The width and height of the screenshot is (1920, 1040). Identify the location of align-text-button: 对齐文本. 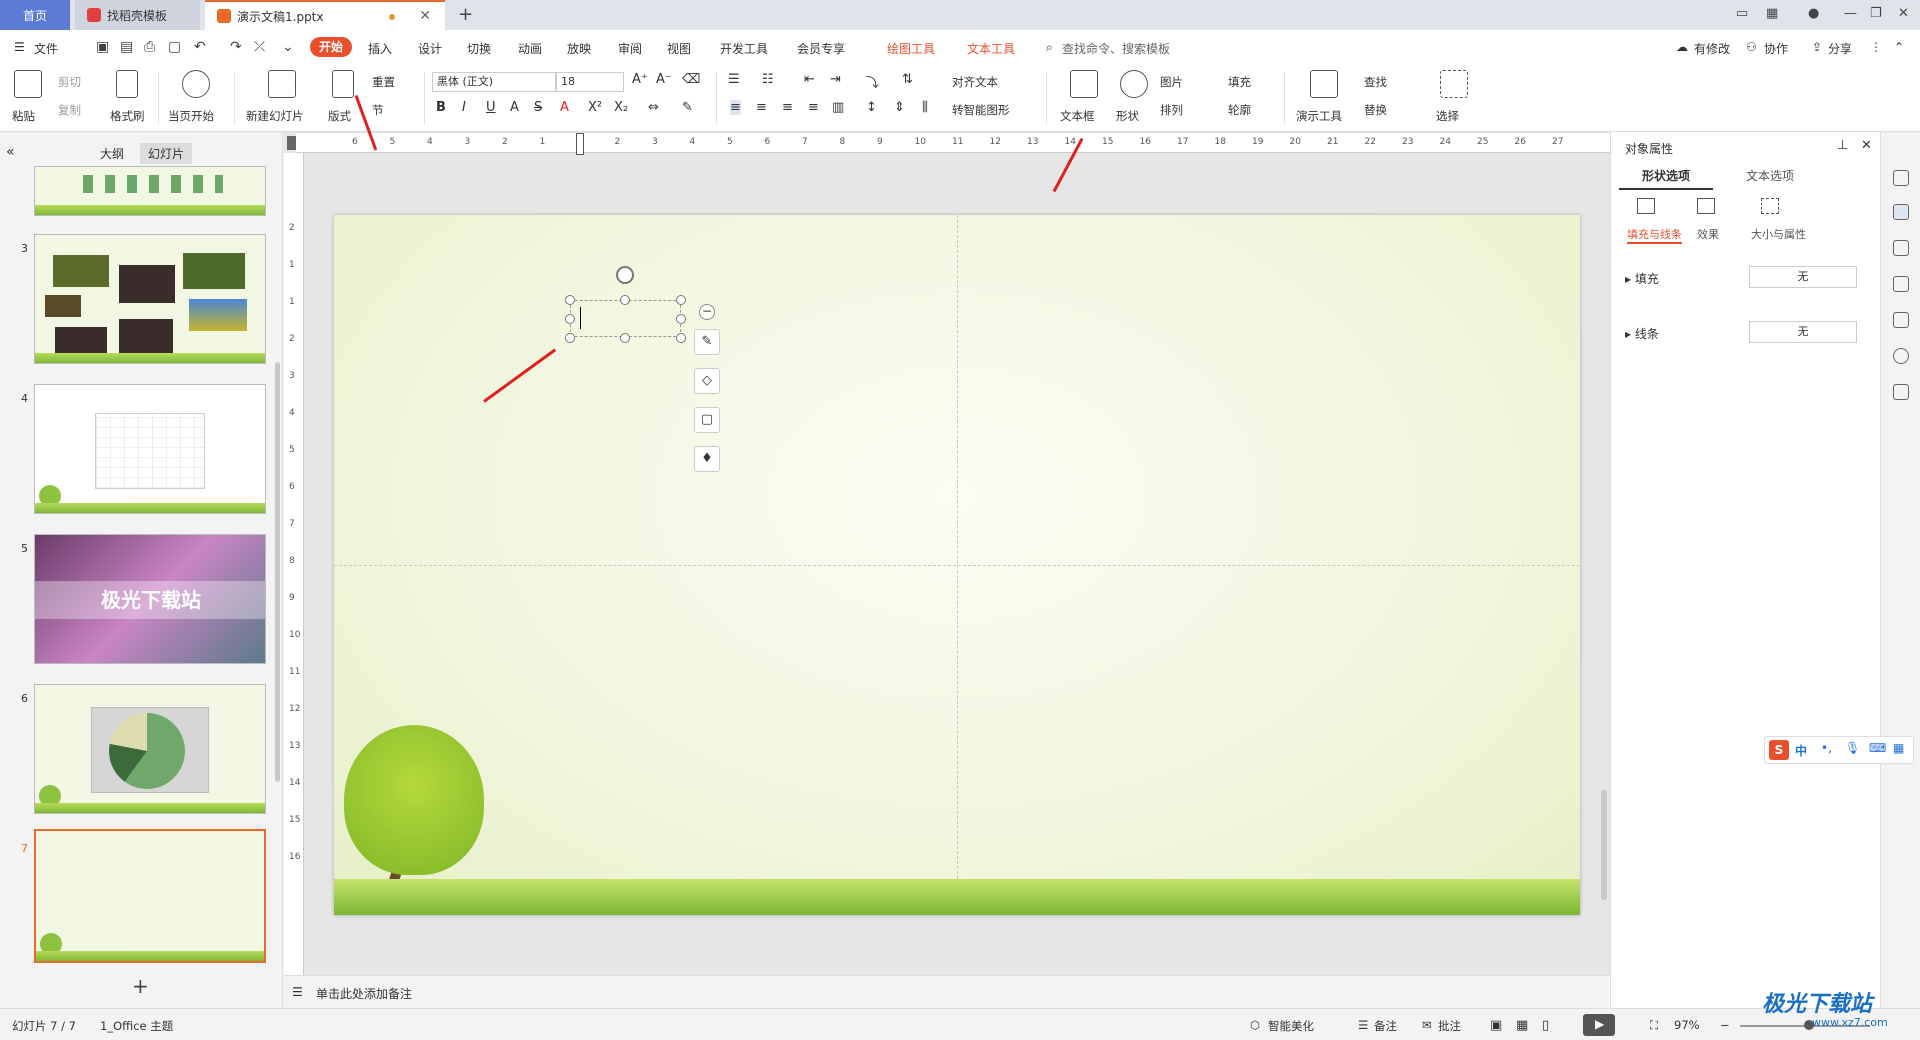
(975, 82).